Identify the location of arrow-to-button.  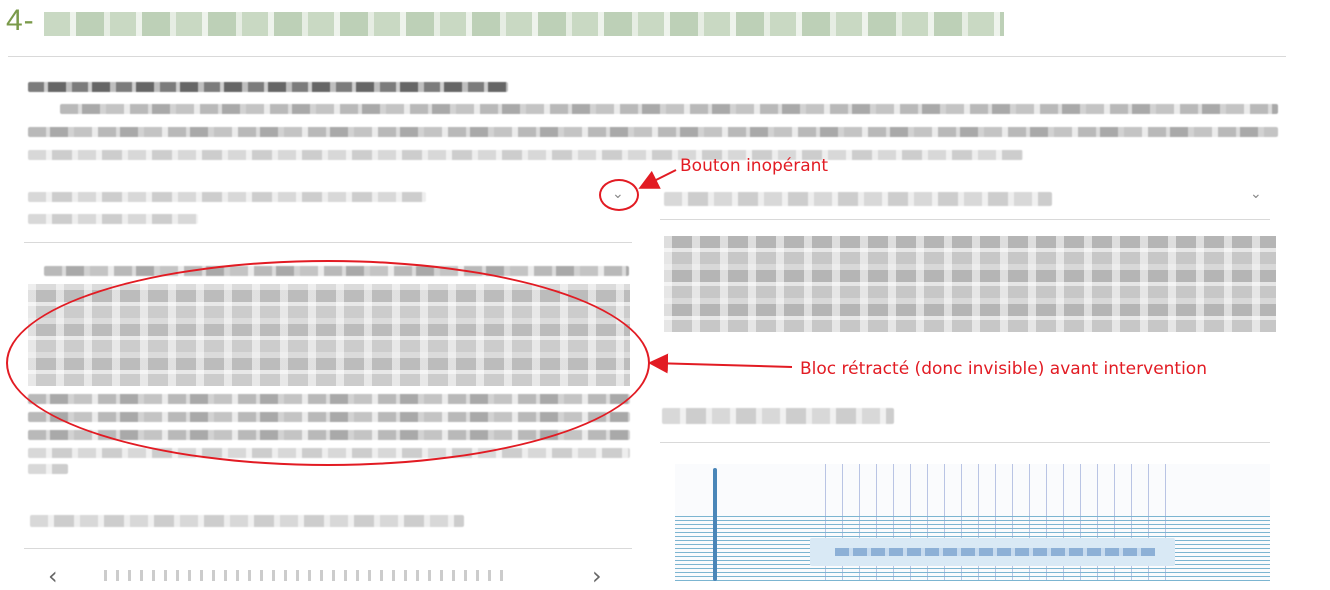
(657, 179).